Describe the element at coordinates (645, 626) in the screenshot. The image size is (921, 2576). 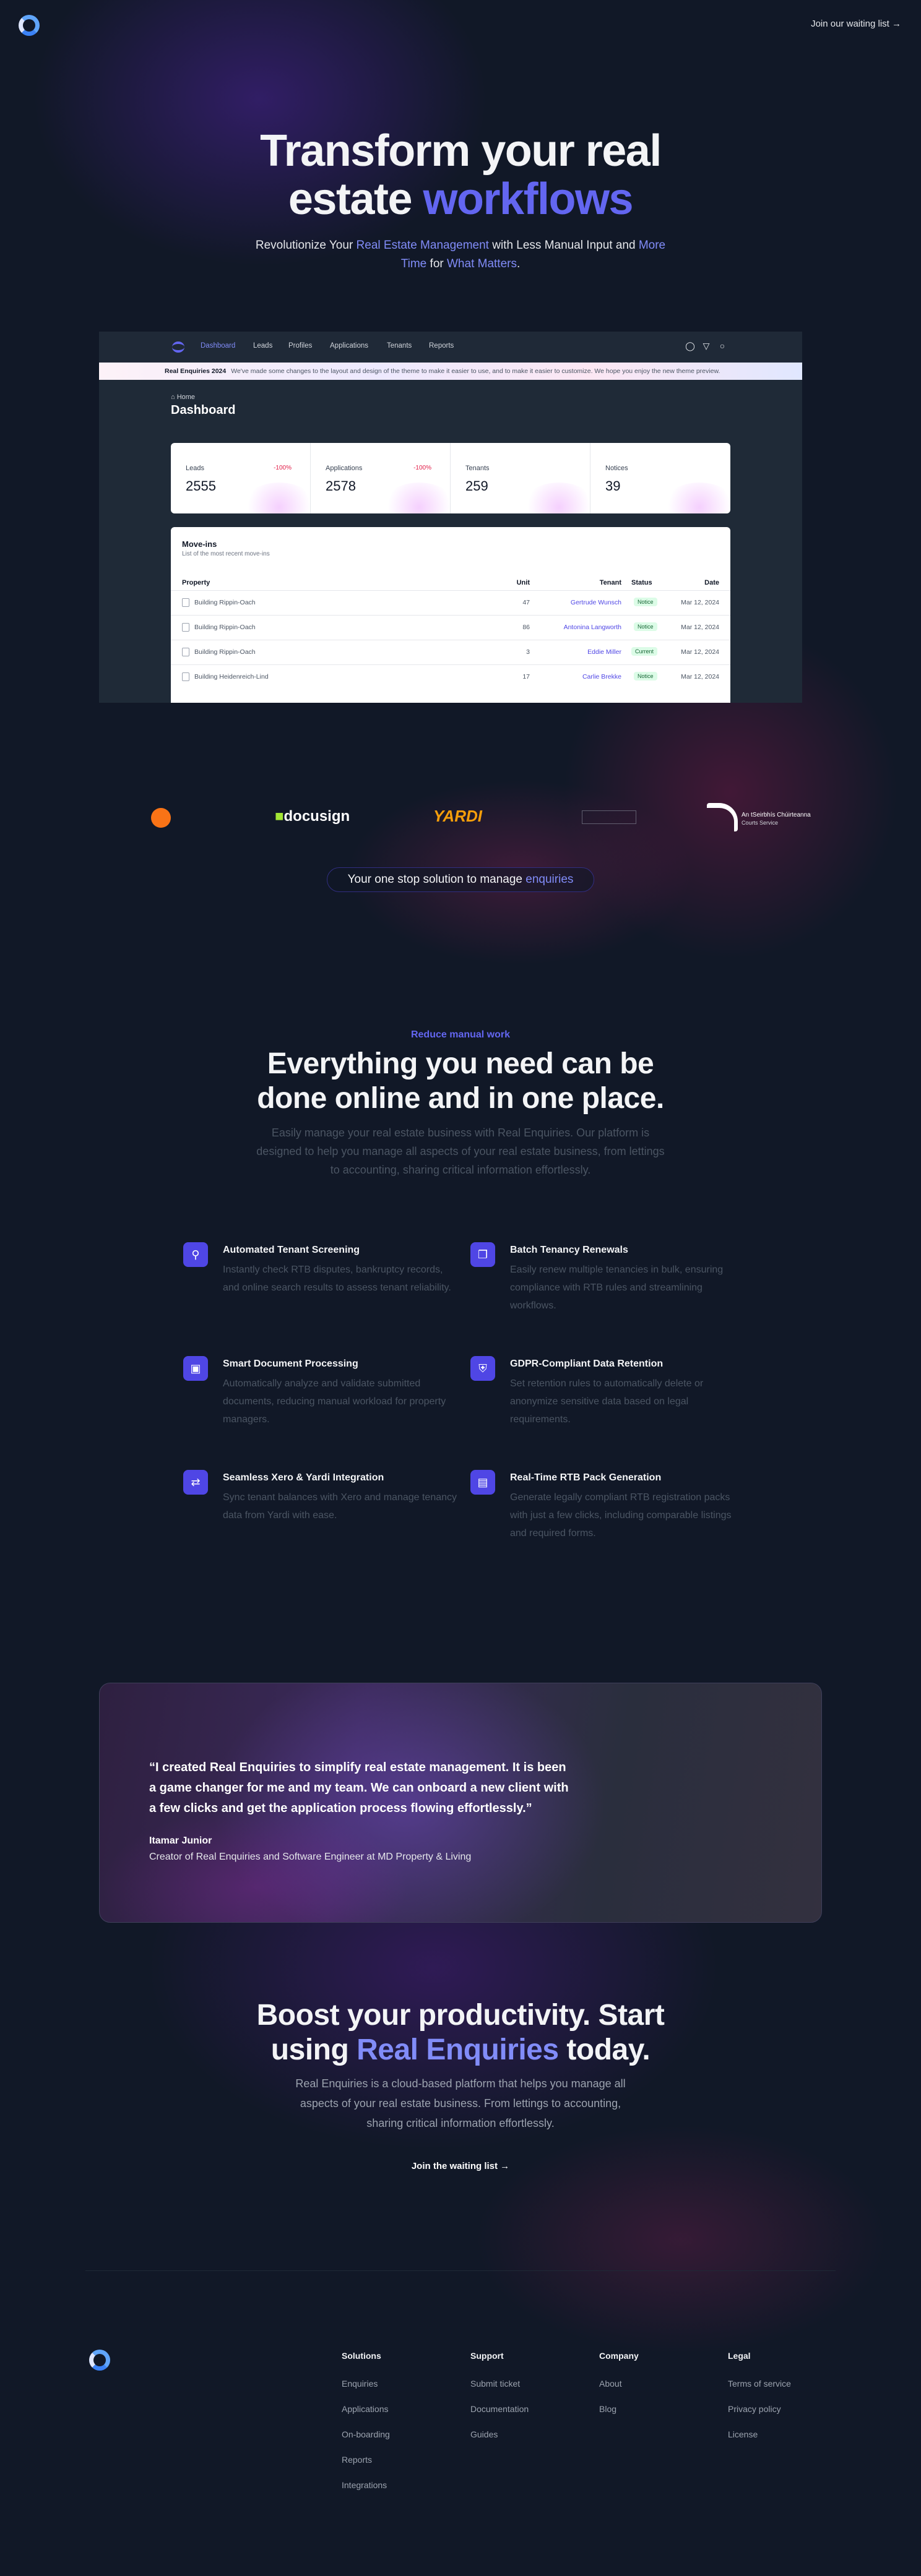
I see `status-badge: Notice` at that location.